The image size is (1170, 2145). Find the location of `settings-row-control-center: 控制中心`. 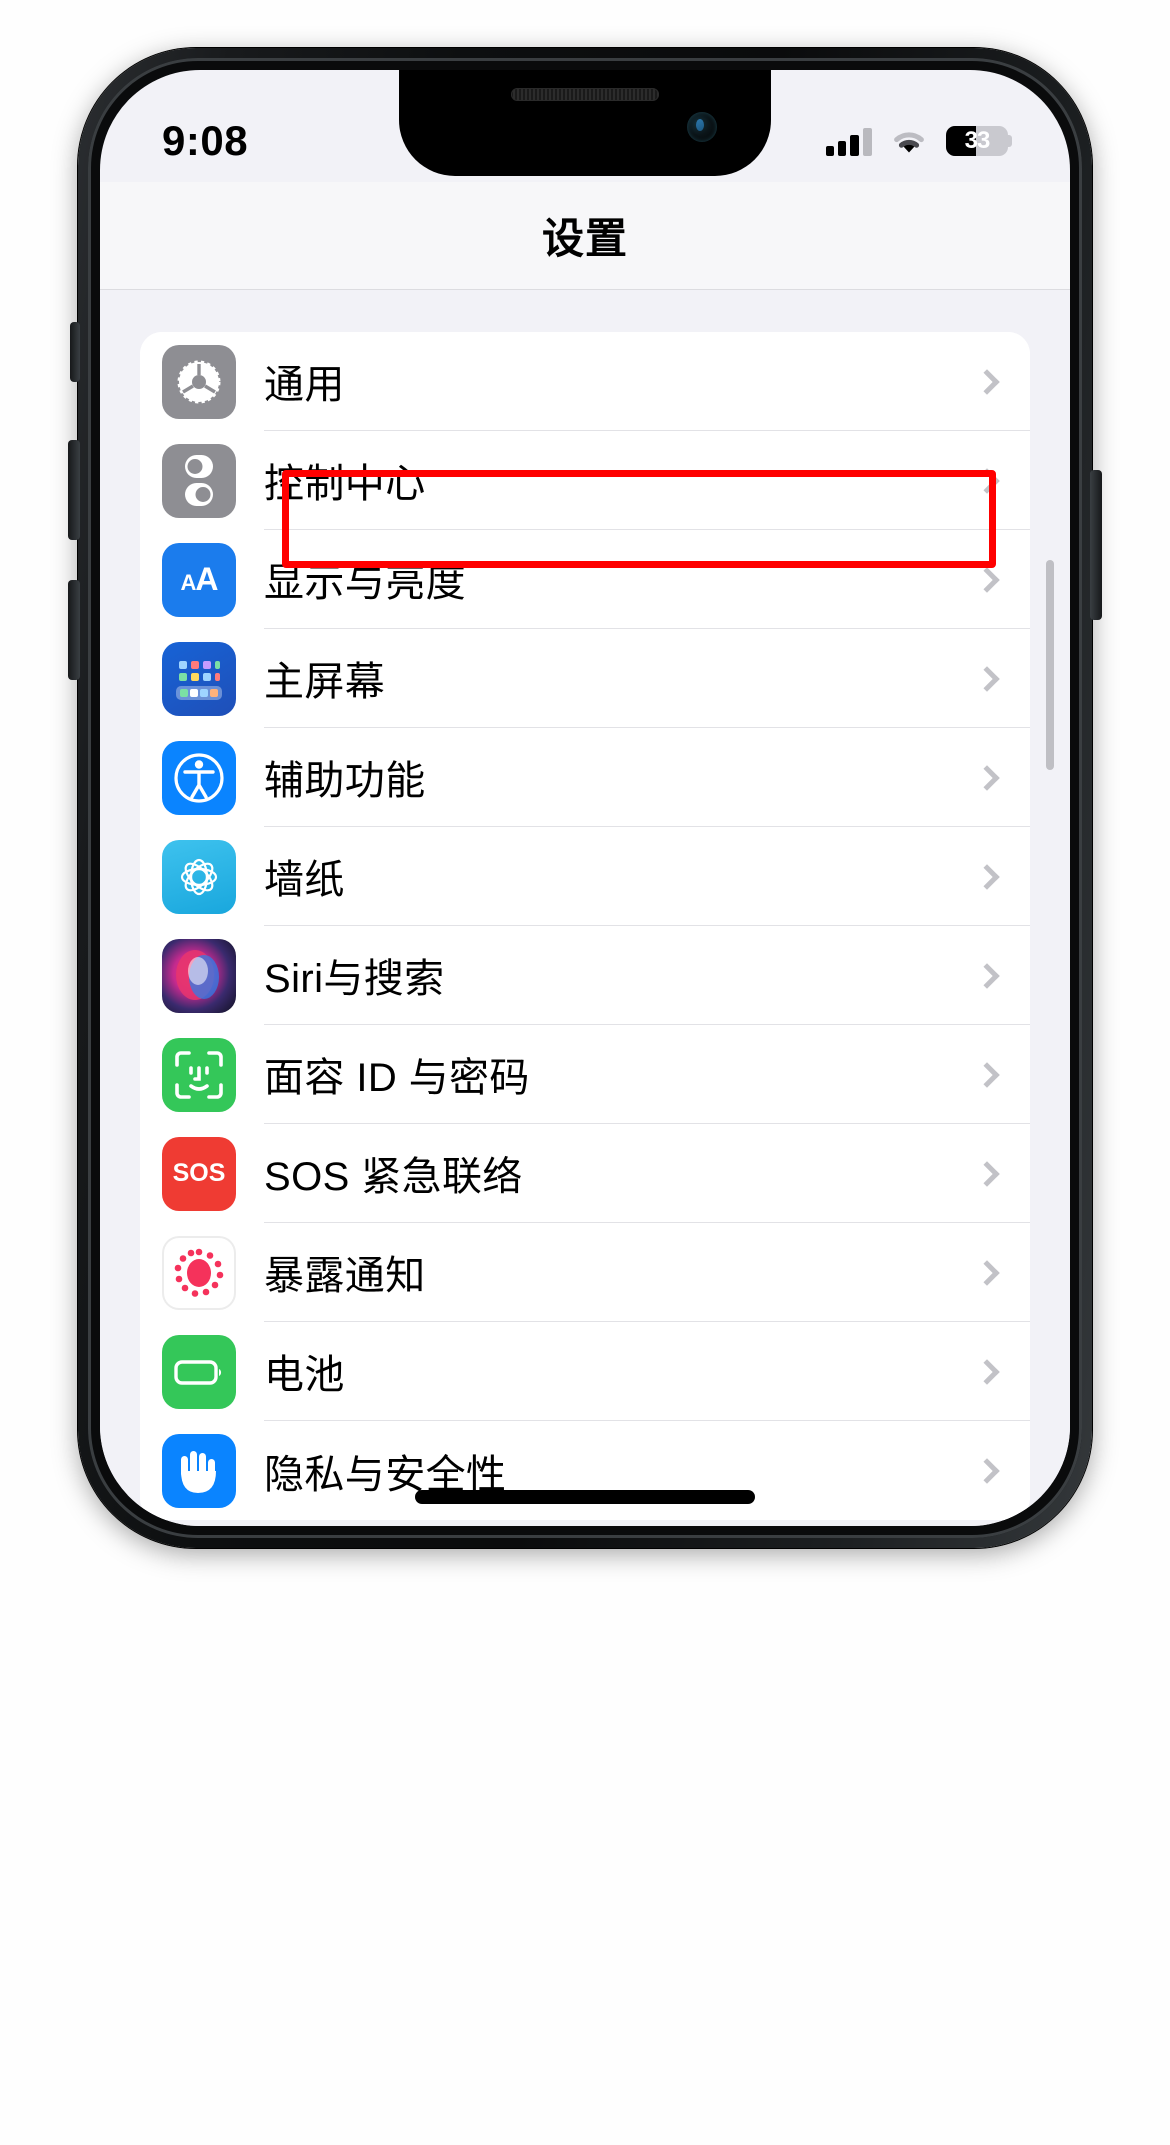

settings-row-control-center: 控制中心 is located at coordinates (585, 480).